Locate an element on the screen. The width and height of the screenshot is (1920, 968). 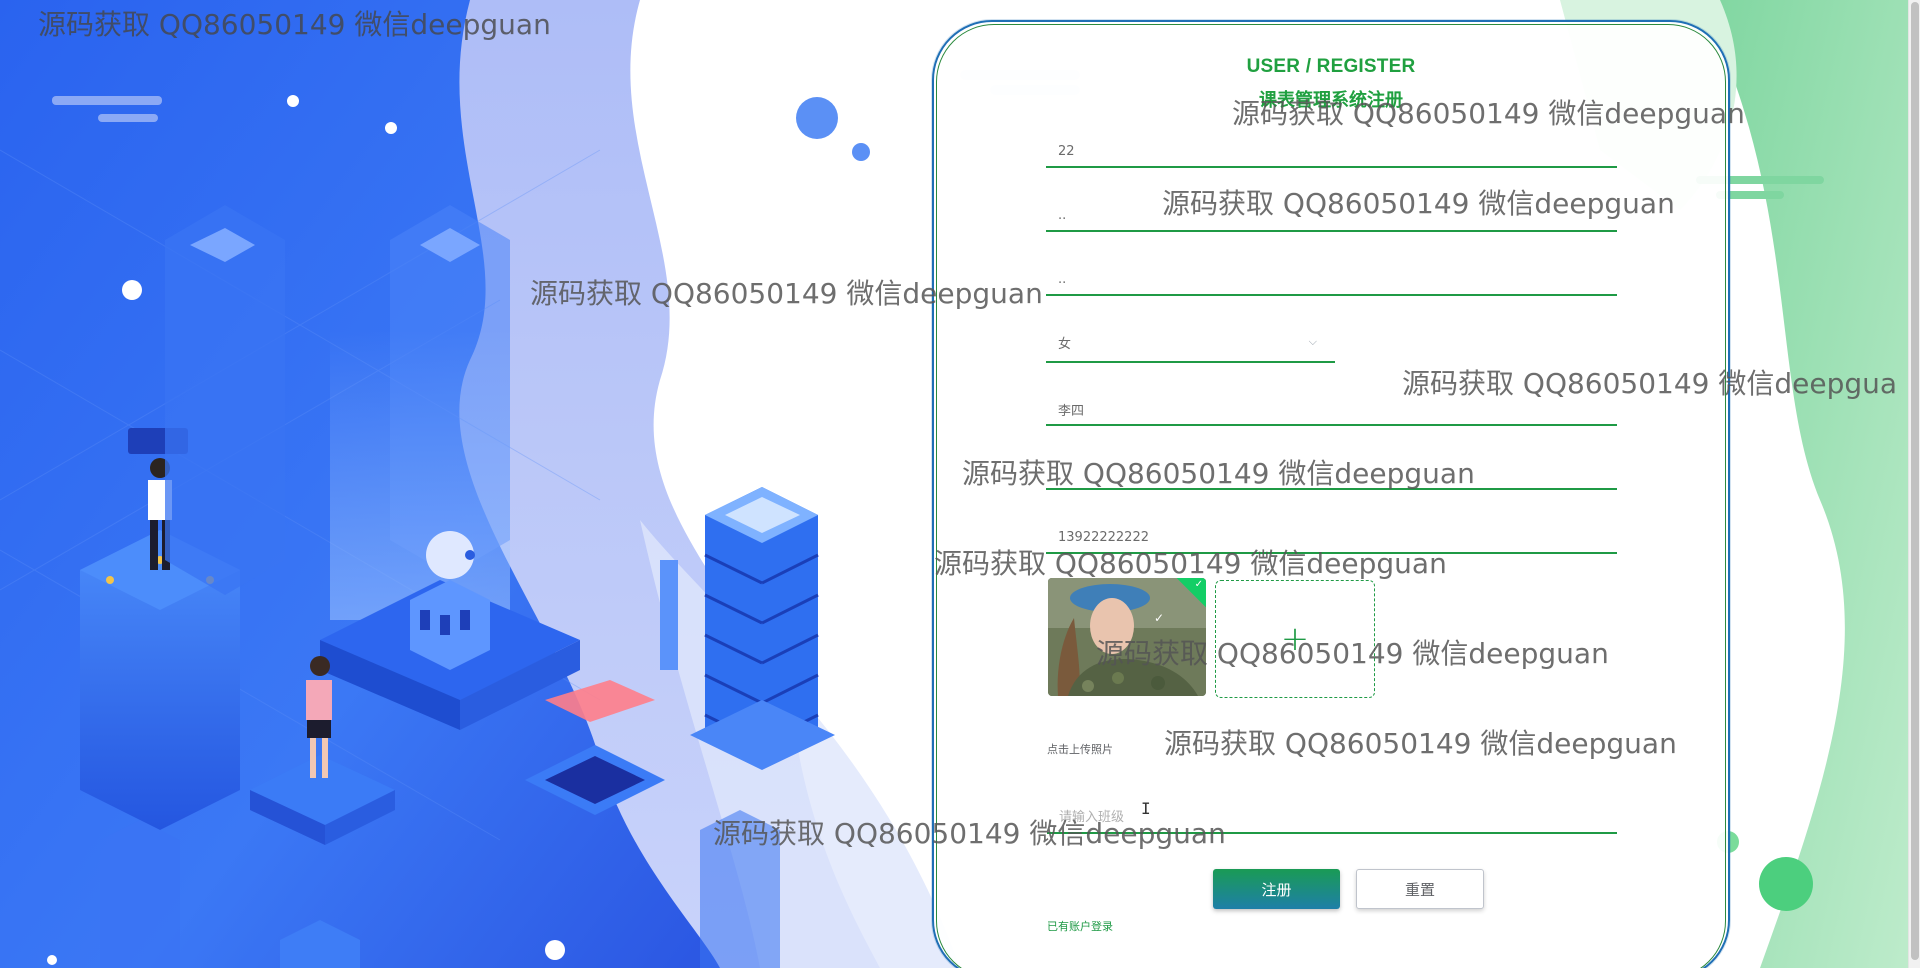
i-beam-cursor-icon: I is located at coordinates (1146, 808).